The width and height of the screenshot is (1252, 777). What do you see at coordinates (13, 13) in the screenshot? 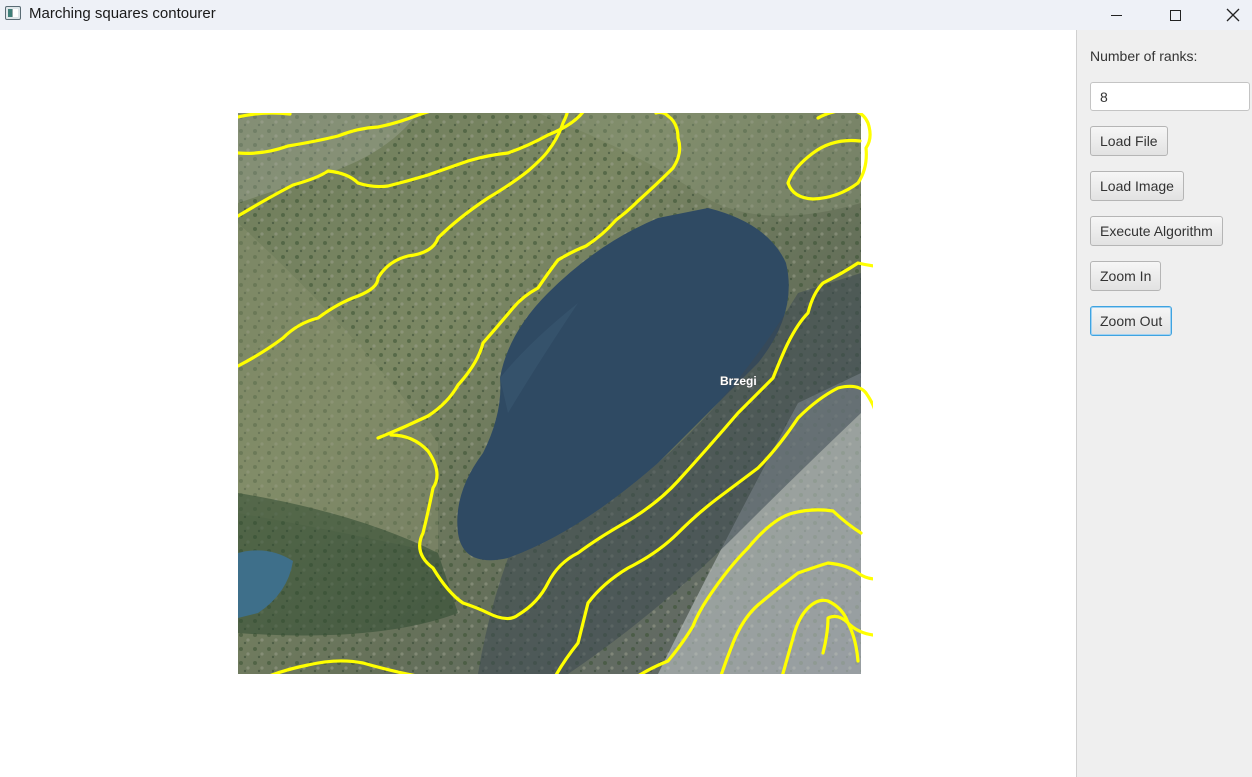
I see `app-icon` at bounding box center [13, 13].